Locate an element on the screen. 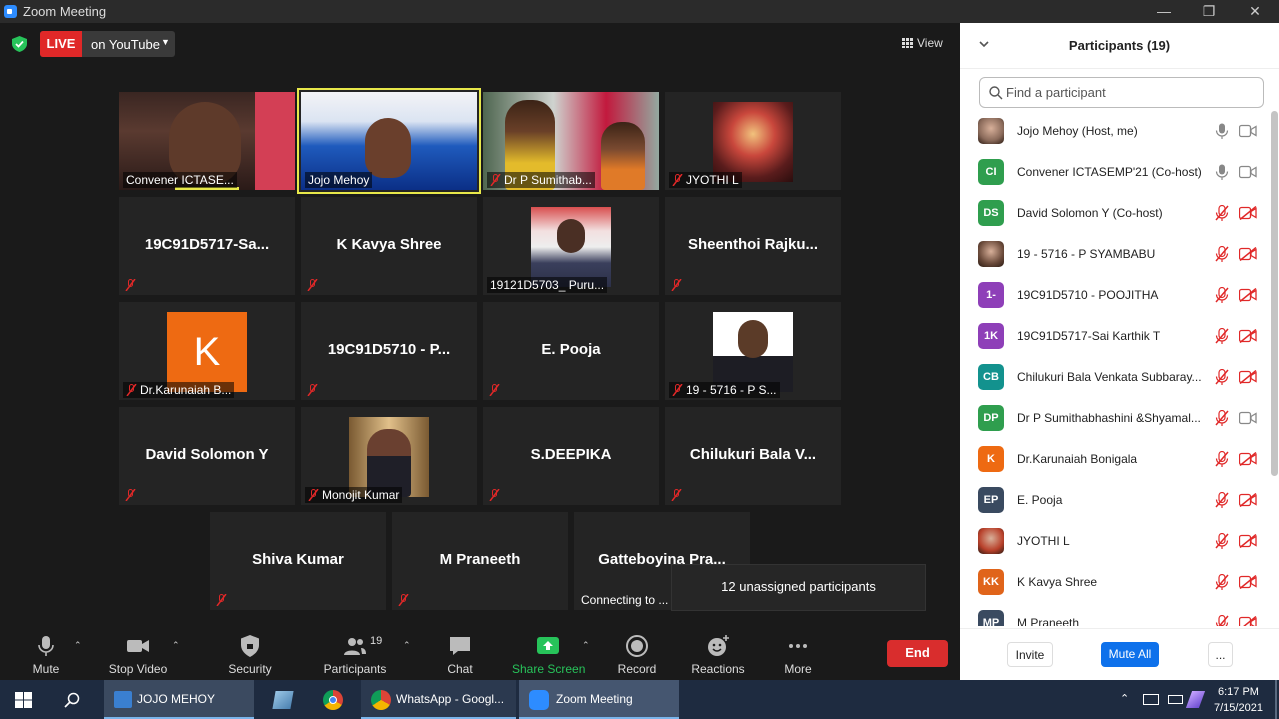  participant-row: Jojo Mehoy (Host, me) is located at coordinates (1115, 131).